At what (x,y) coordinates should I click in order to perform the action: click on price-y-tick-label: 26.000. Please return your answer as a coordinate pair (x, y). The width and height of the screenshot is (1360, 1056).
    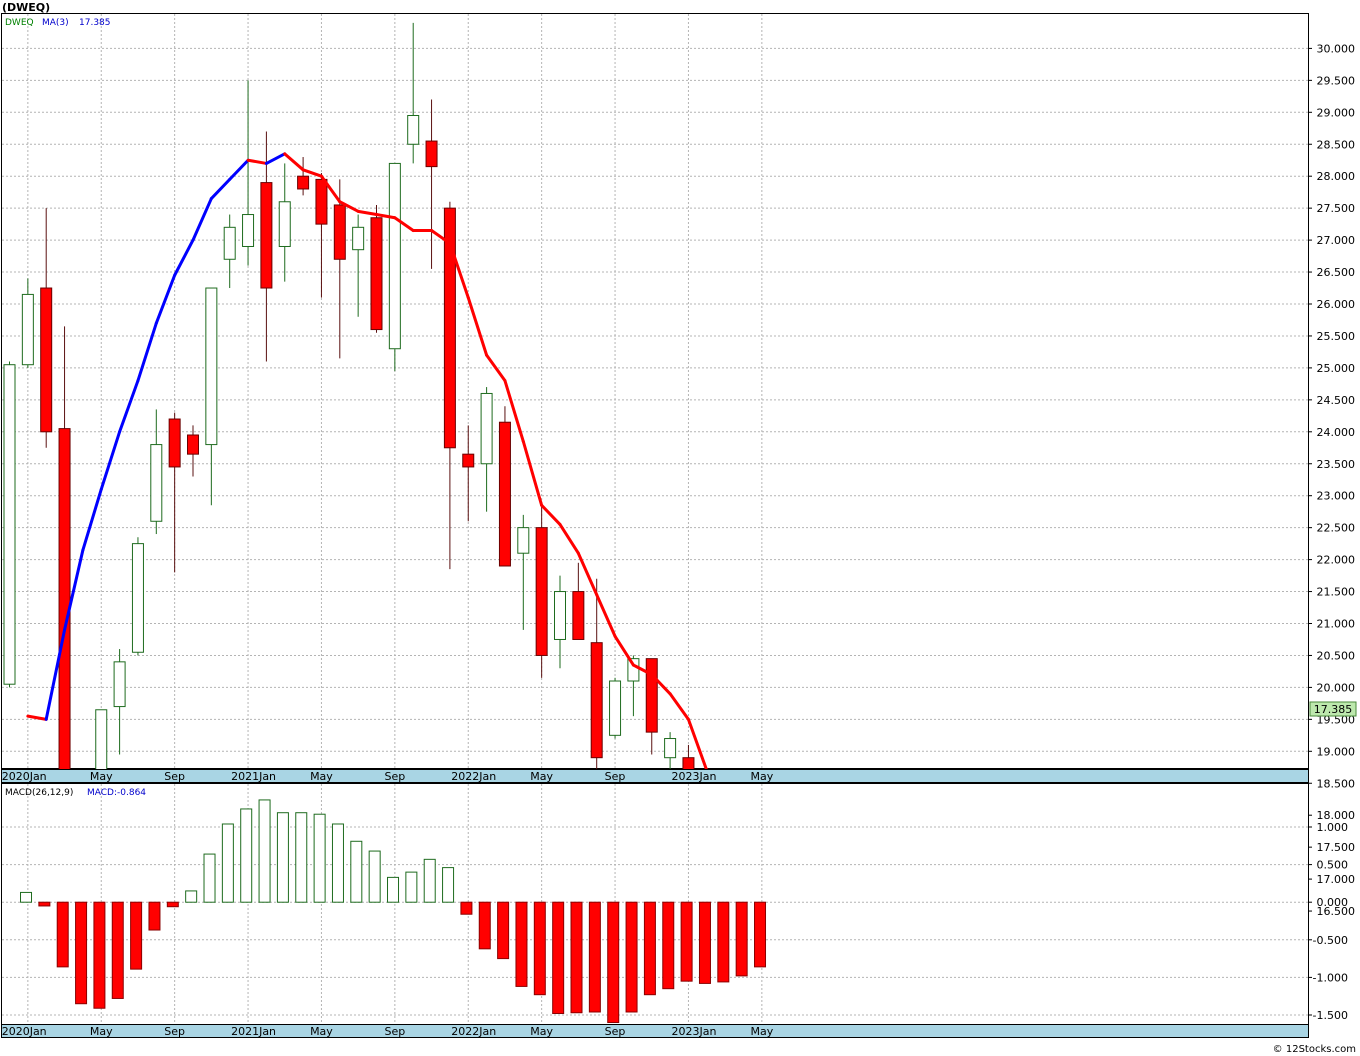
    Looking at the image, I should click on (1336, 304).